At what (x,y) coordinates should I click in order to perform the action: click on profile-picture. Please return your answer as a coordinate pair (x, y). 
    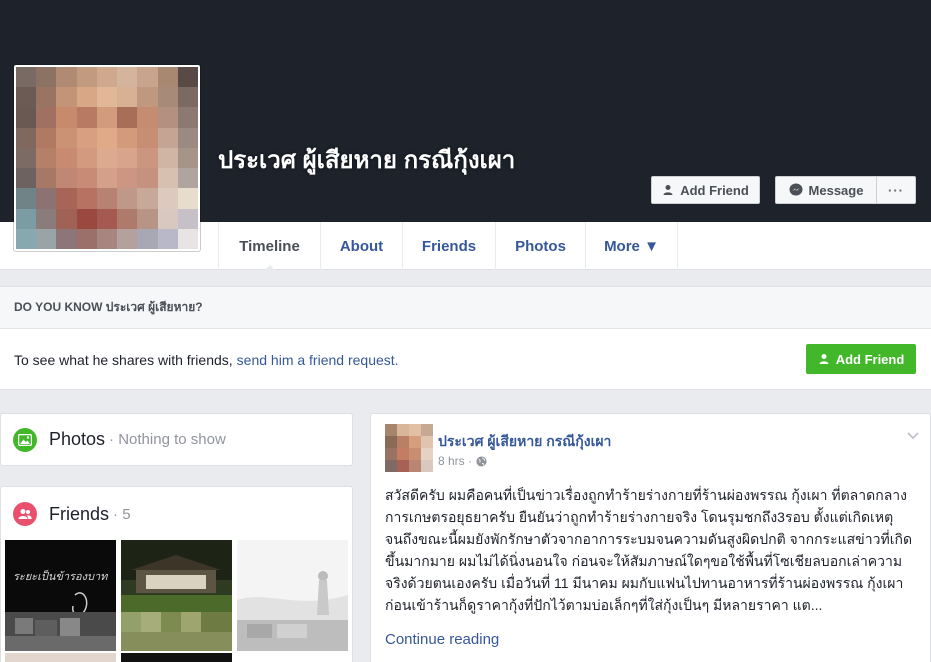
    Looking at the image, I should click on (107, 158).